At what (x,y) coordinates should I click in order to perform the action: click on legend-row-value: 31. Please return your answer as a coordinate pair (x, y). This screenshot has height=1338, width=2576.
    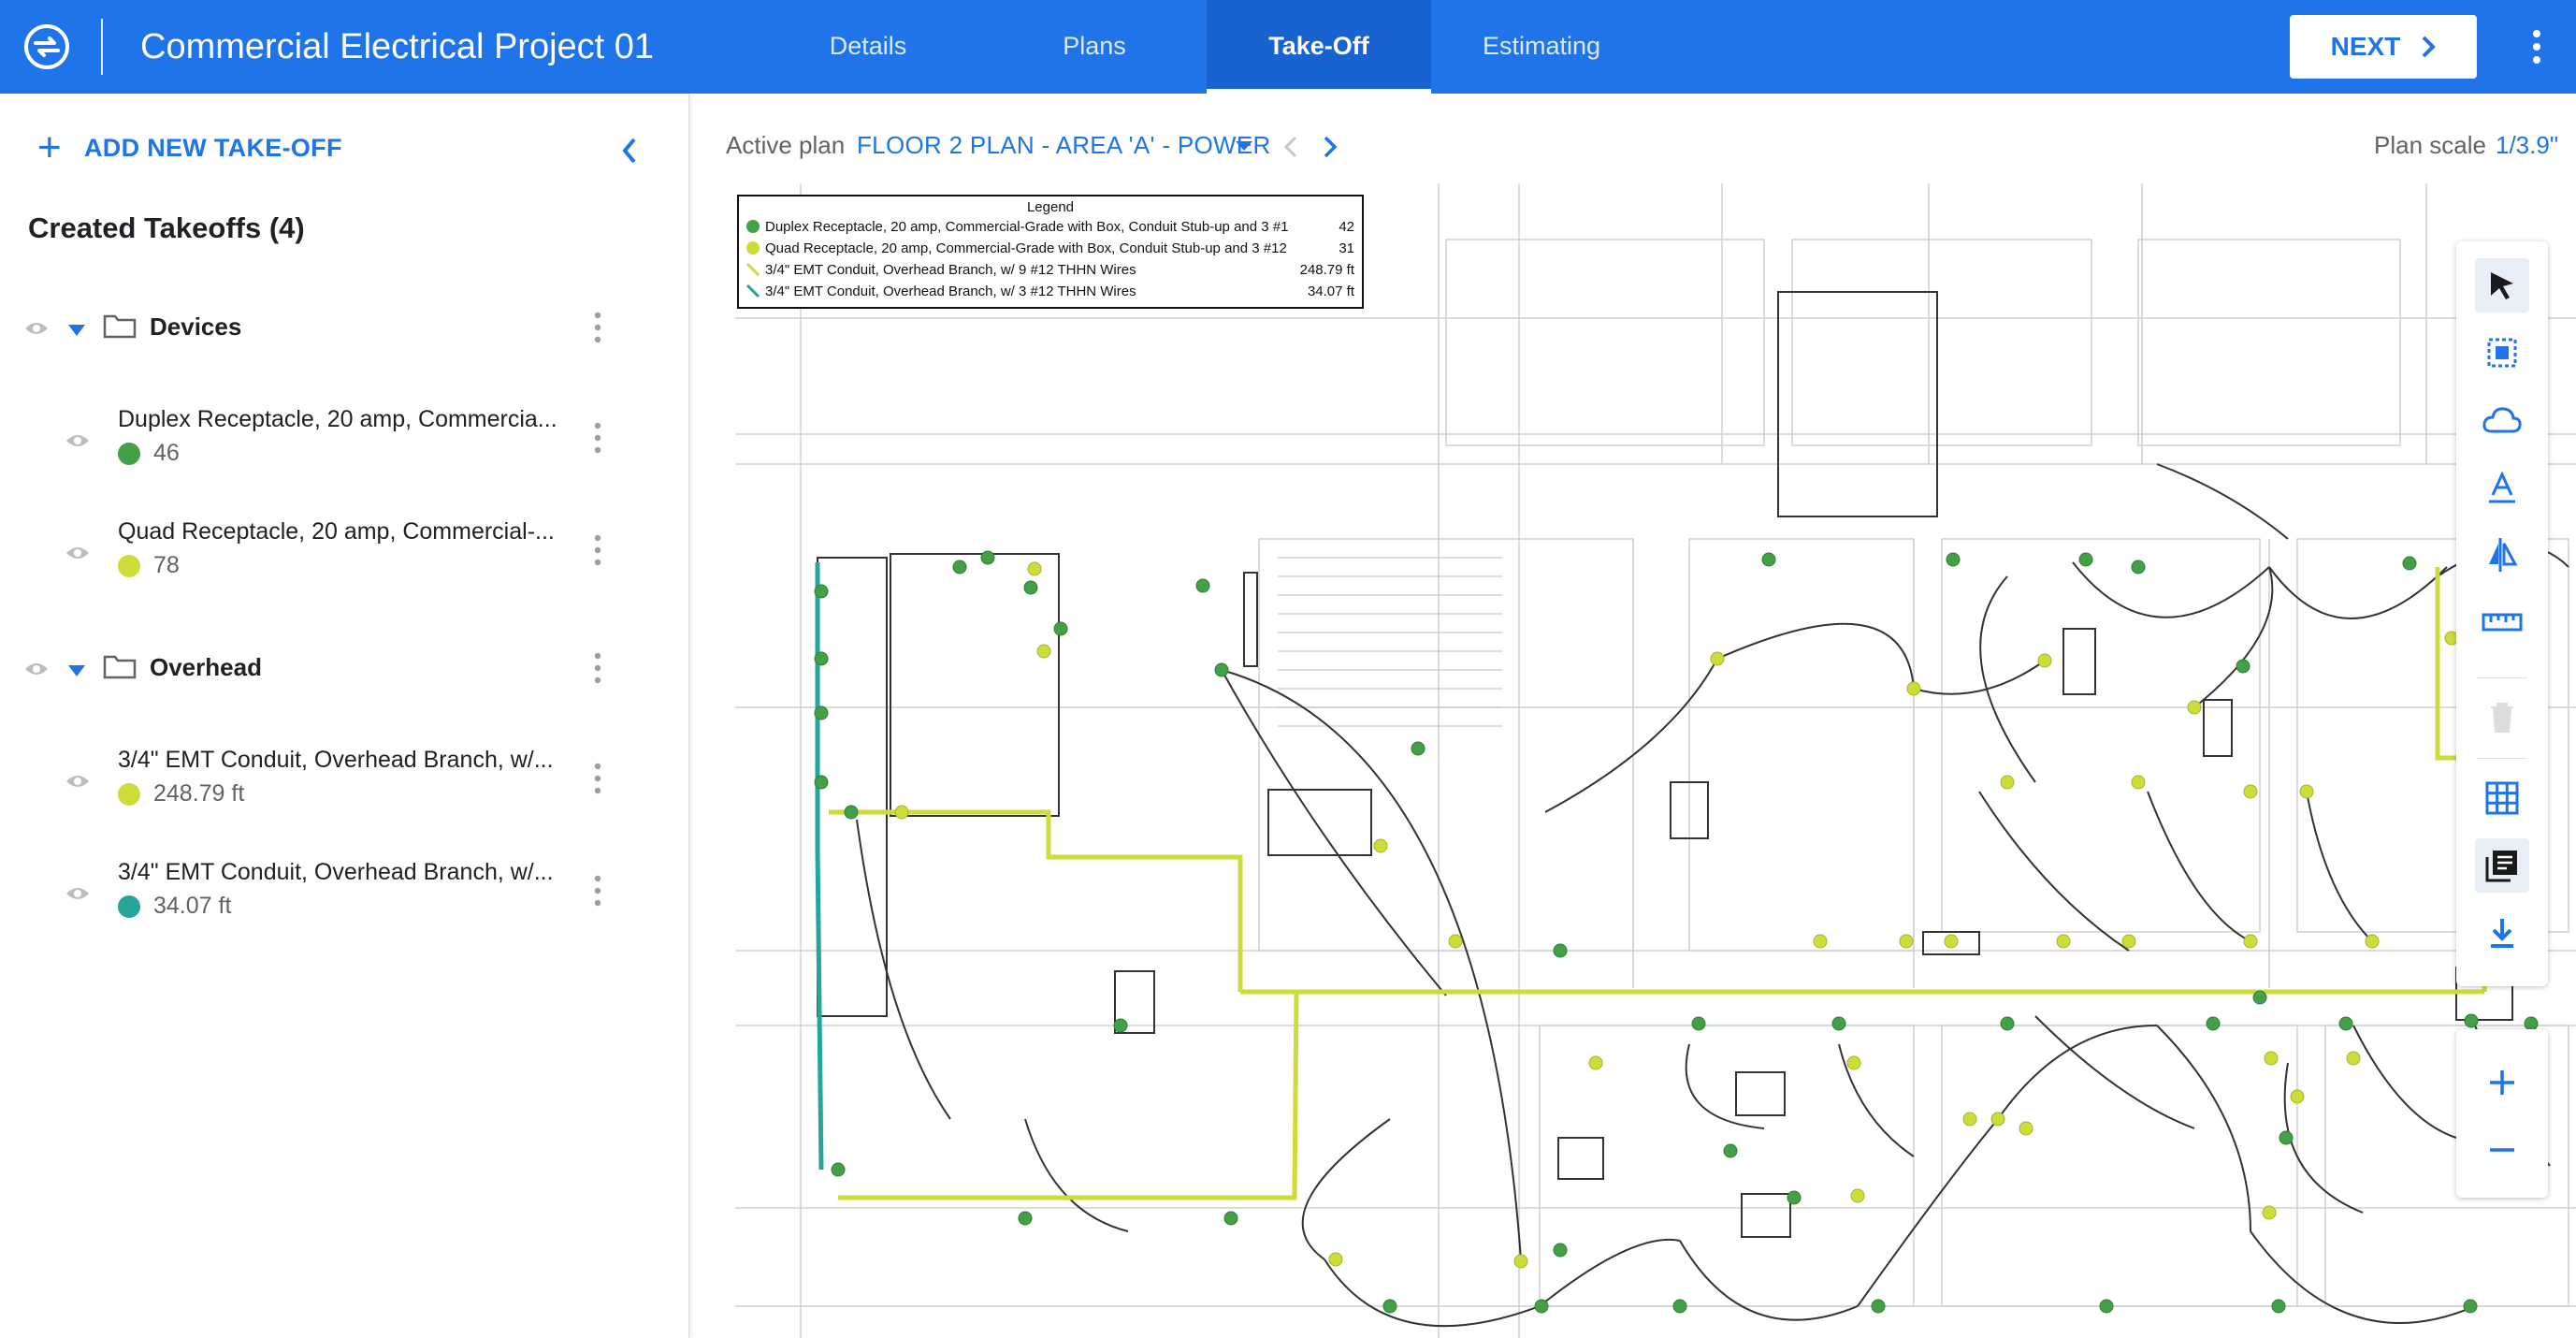
    Looking at the image, I should click on (1346, 248).